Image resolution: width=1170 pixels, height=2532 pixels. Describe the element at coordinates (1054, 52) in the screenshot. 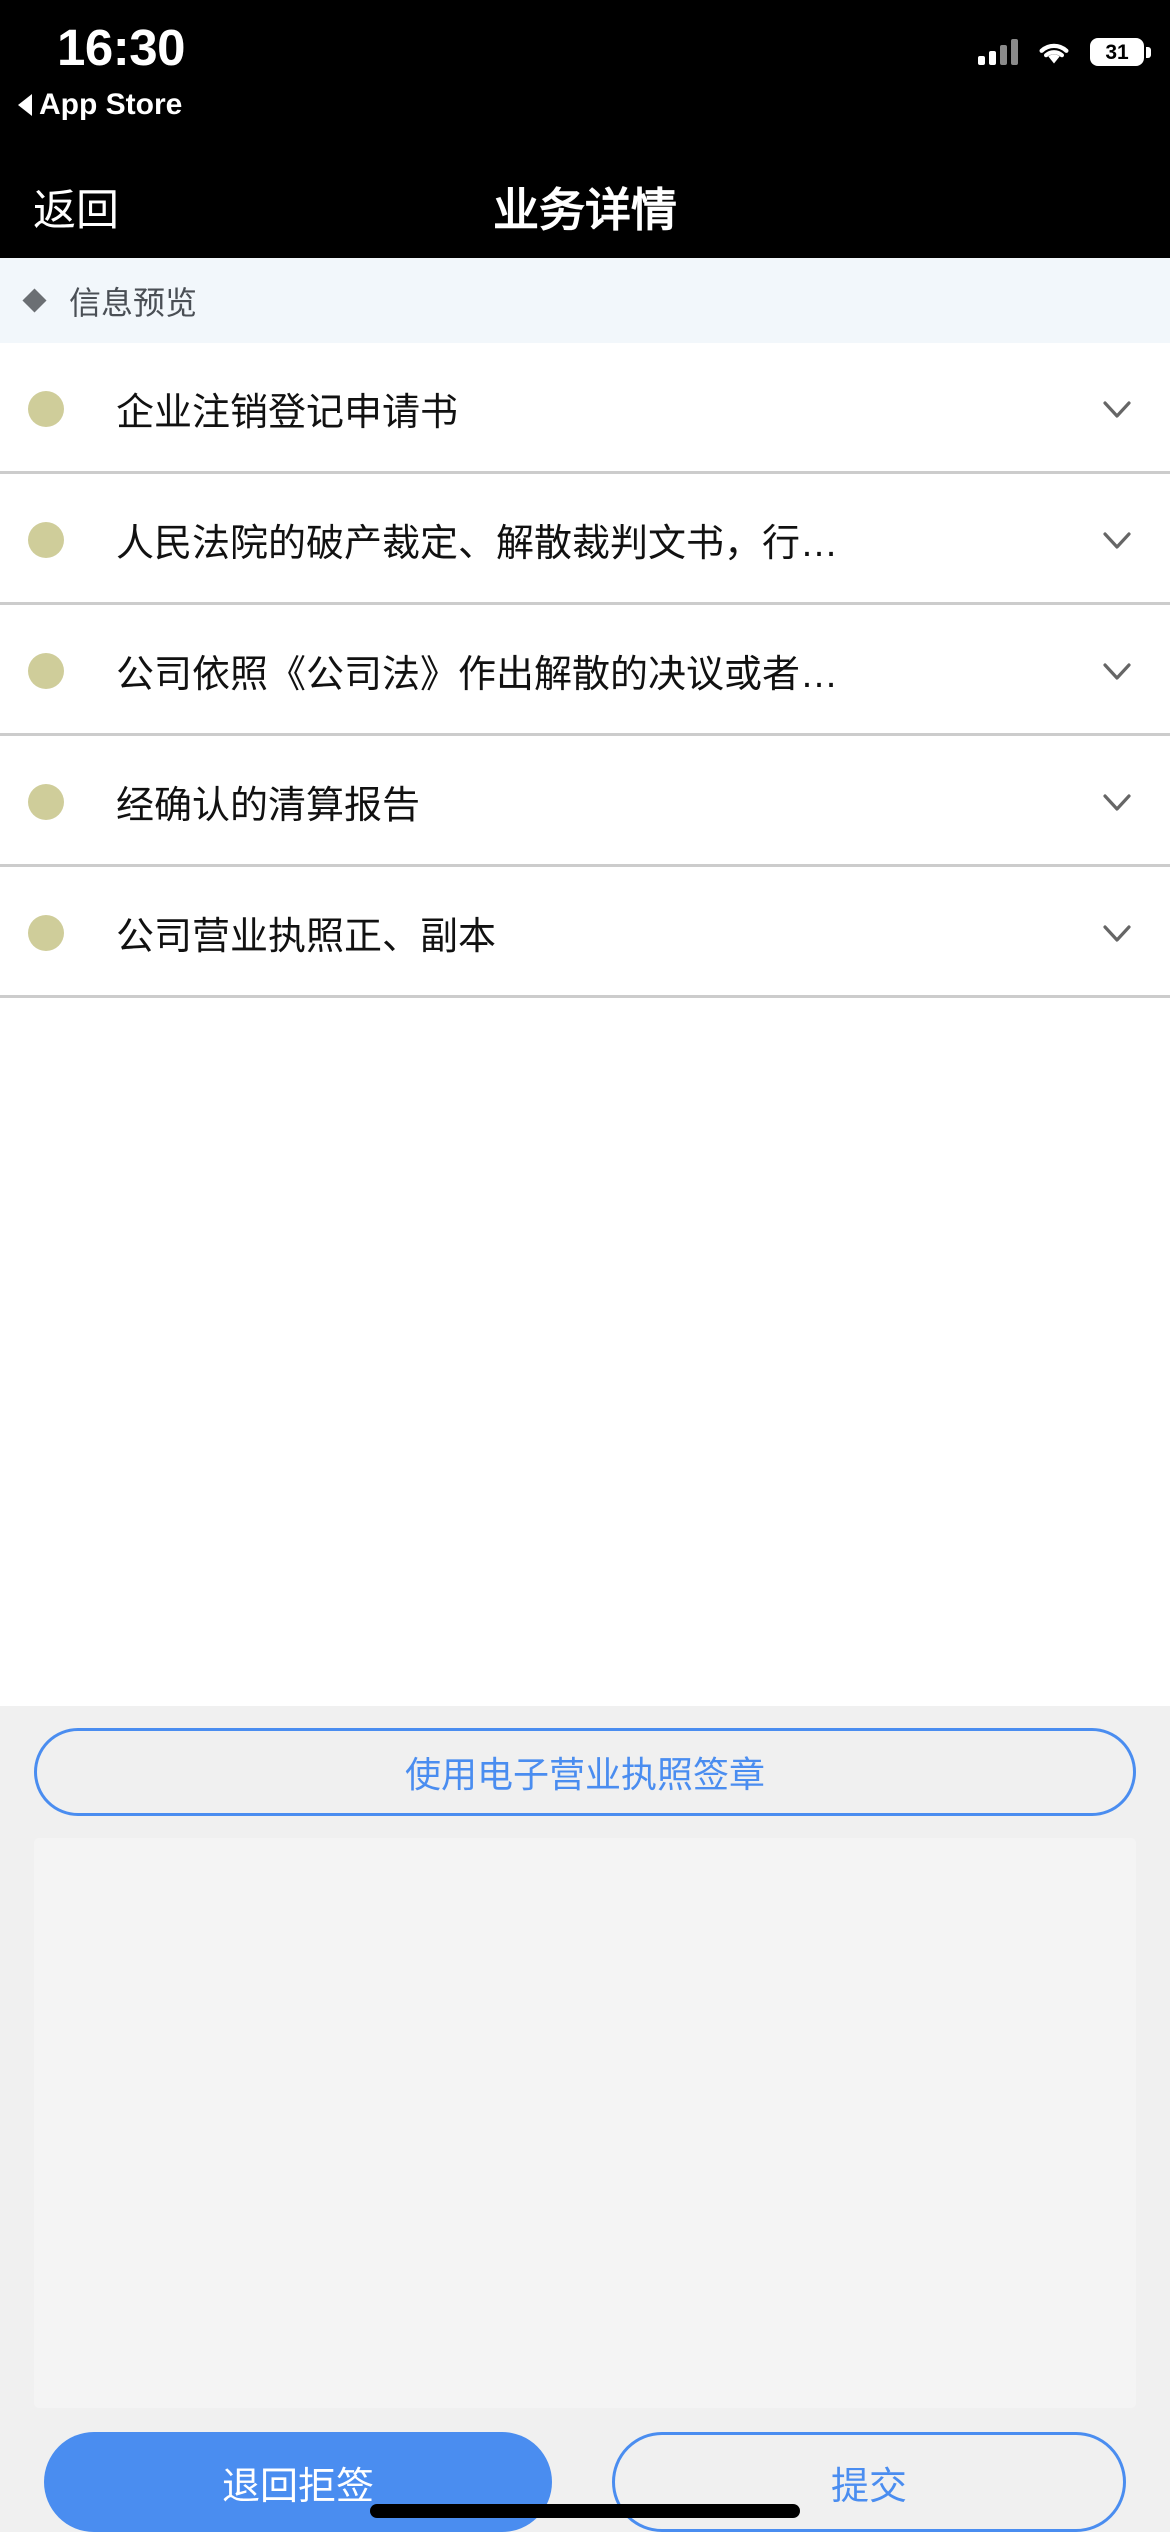

I see `wifi-icon` at that location.